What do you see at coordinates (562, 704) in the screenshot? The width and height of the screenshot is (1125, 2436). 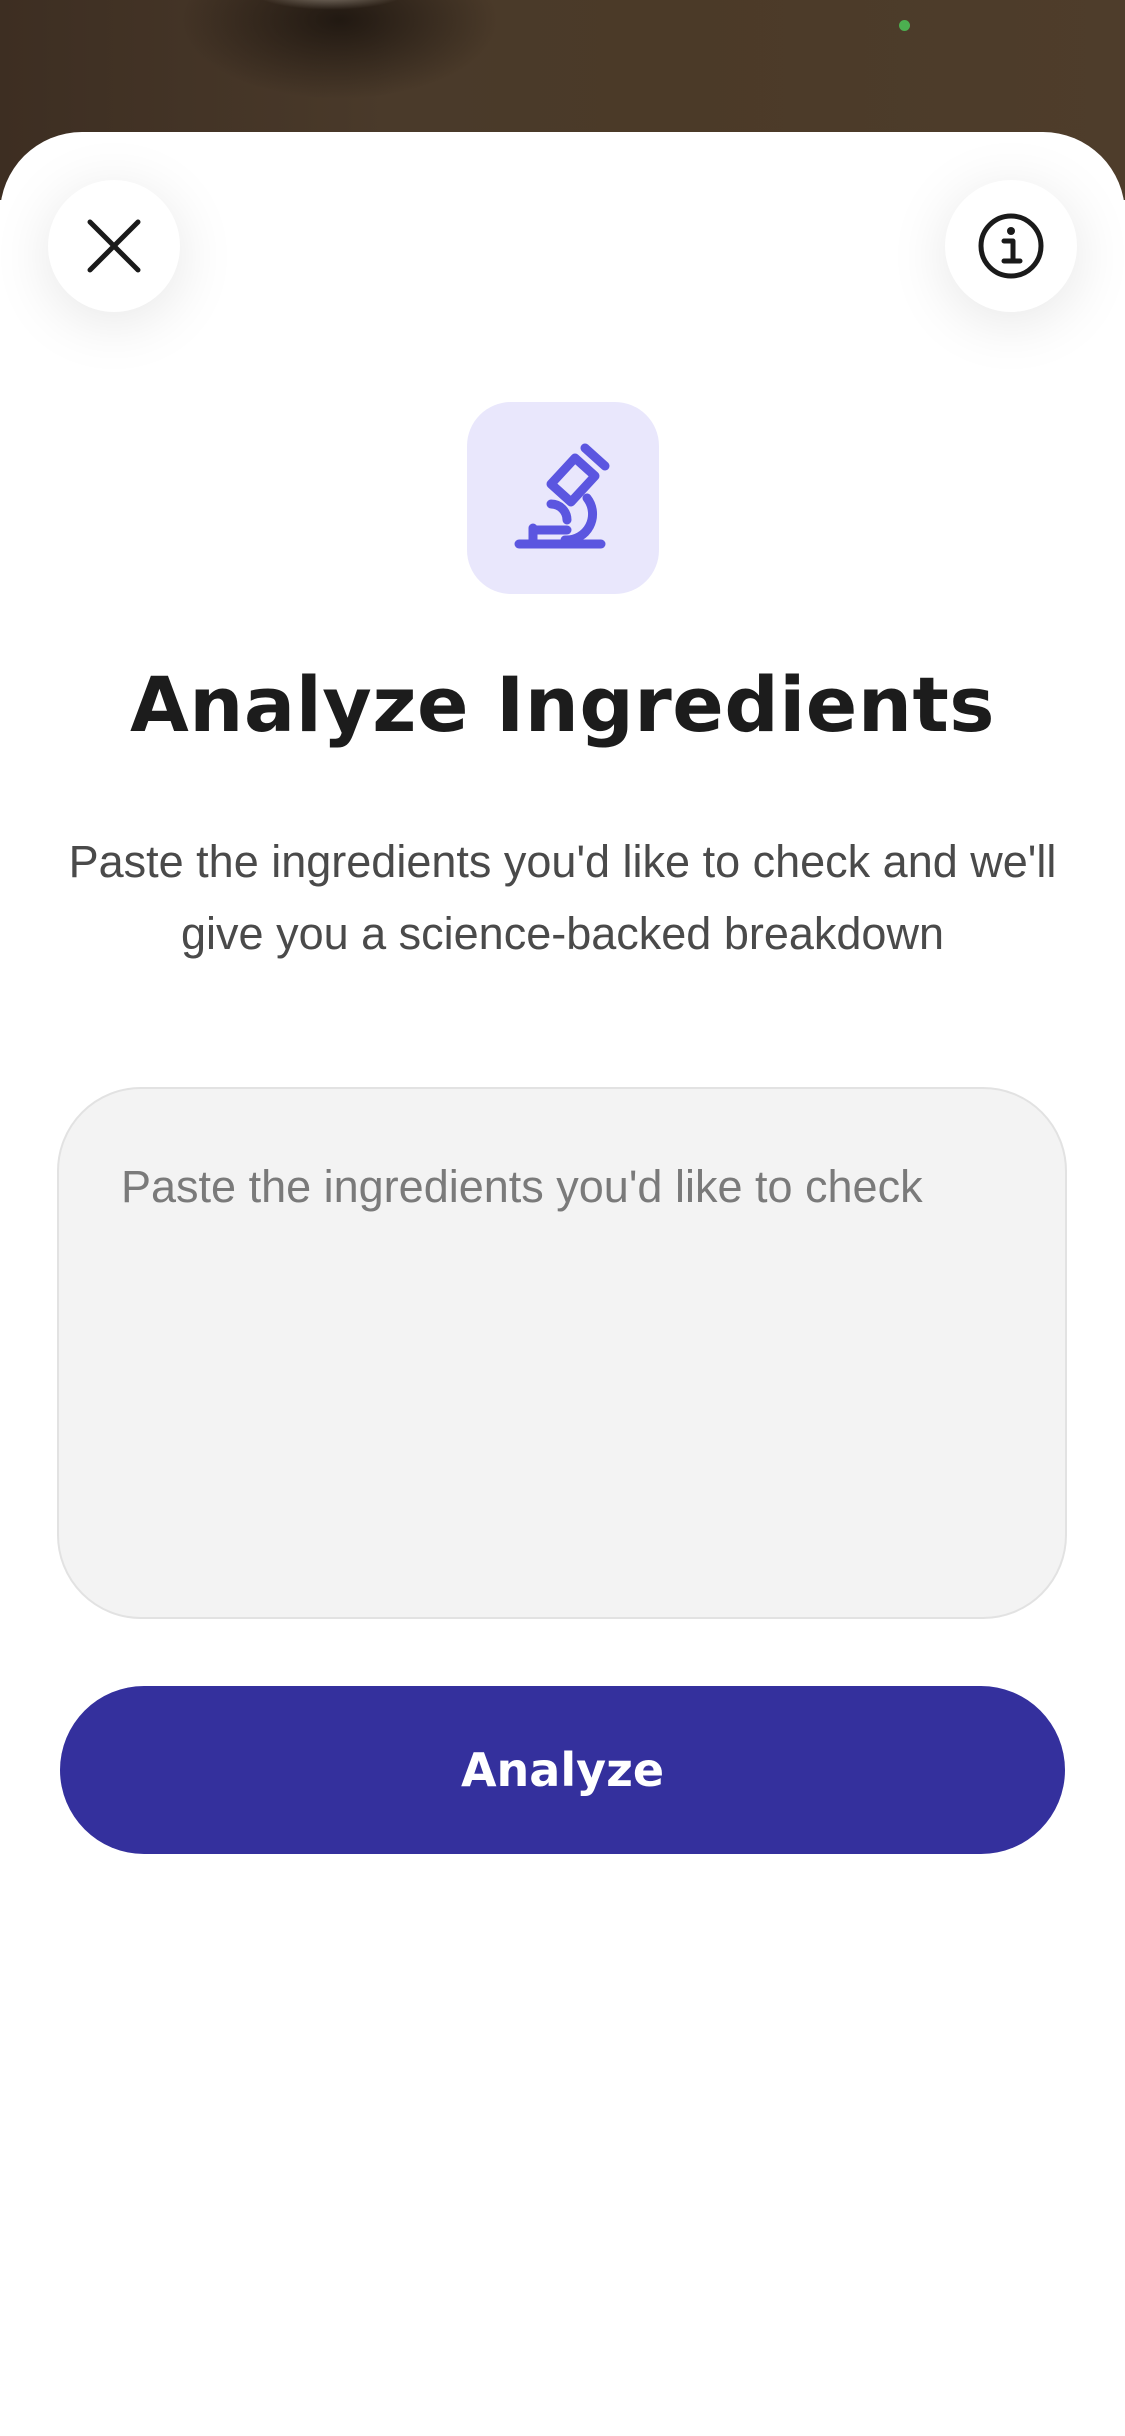 I see `page-title: Analyze Ingredients` at bounding box center [562, 704].